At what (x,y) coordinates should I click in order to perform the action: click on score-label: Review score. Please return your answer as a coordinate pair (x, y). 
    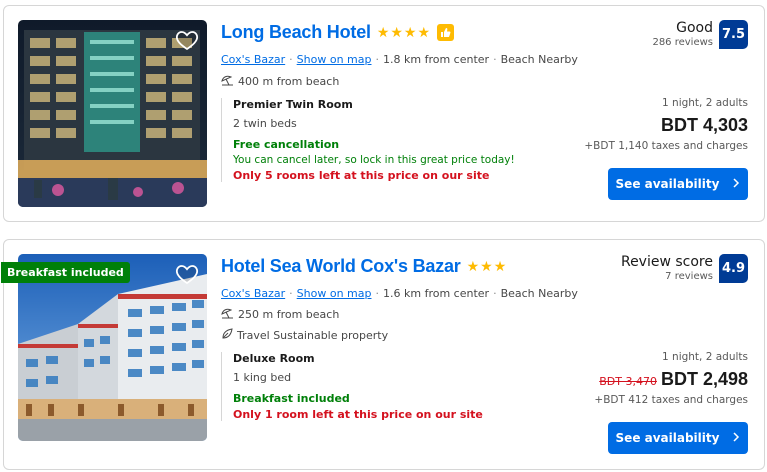
    Looking at the image, I should click on (666, 262).